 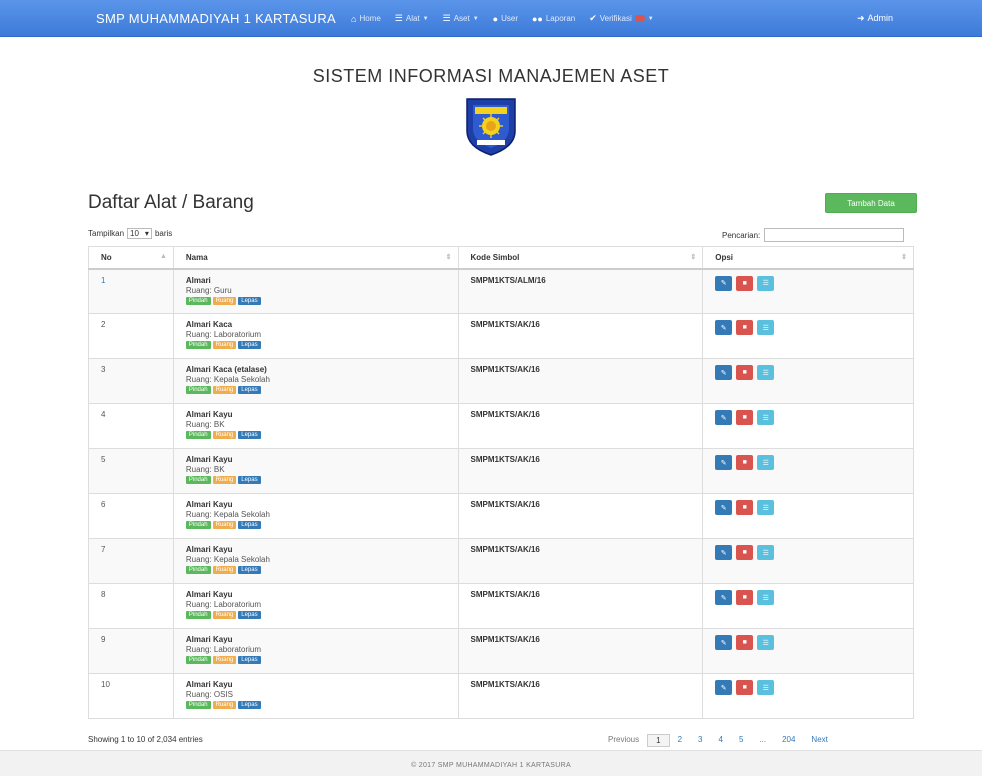 I want to click on pagination-page-3: 3, so click(x=700, y=740).